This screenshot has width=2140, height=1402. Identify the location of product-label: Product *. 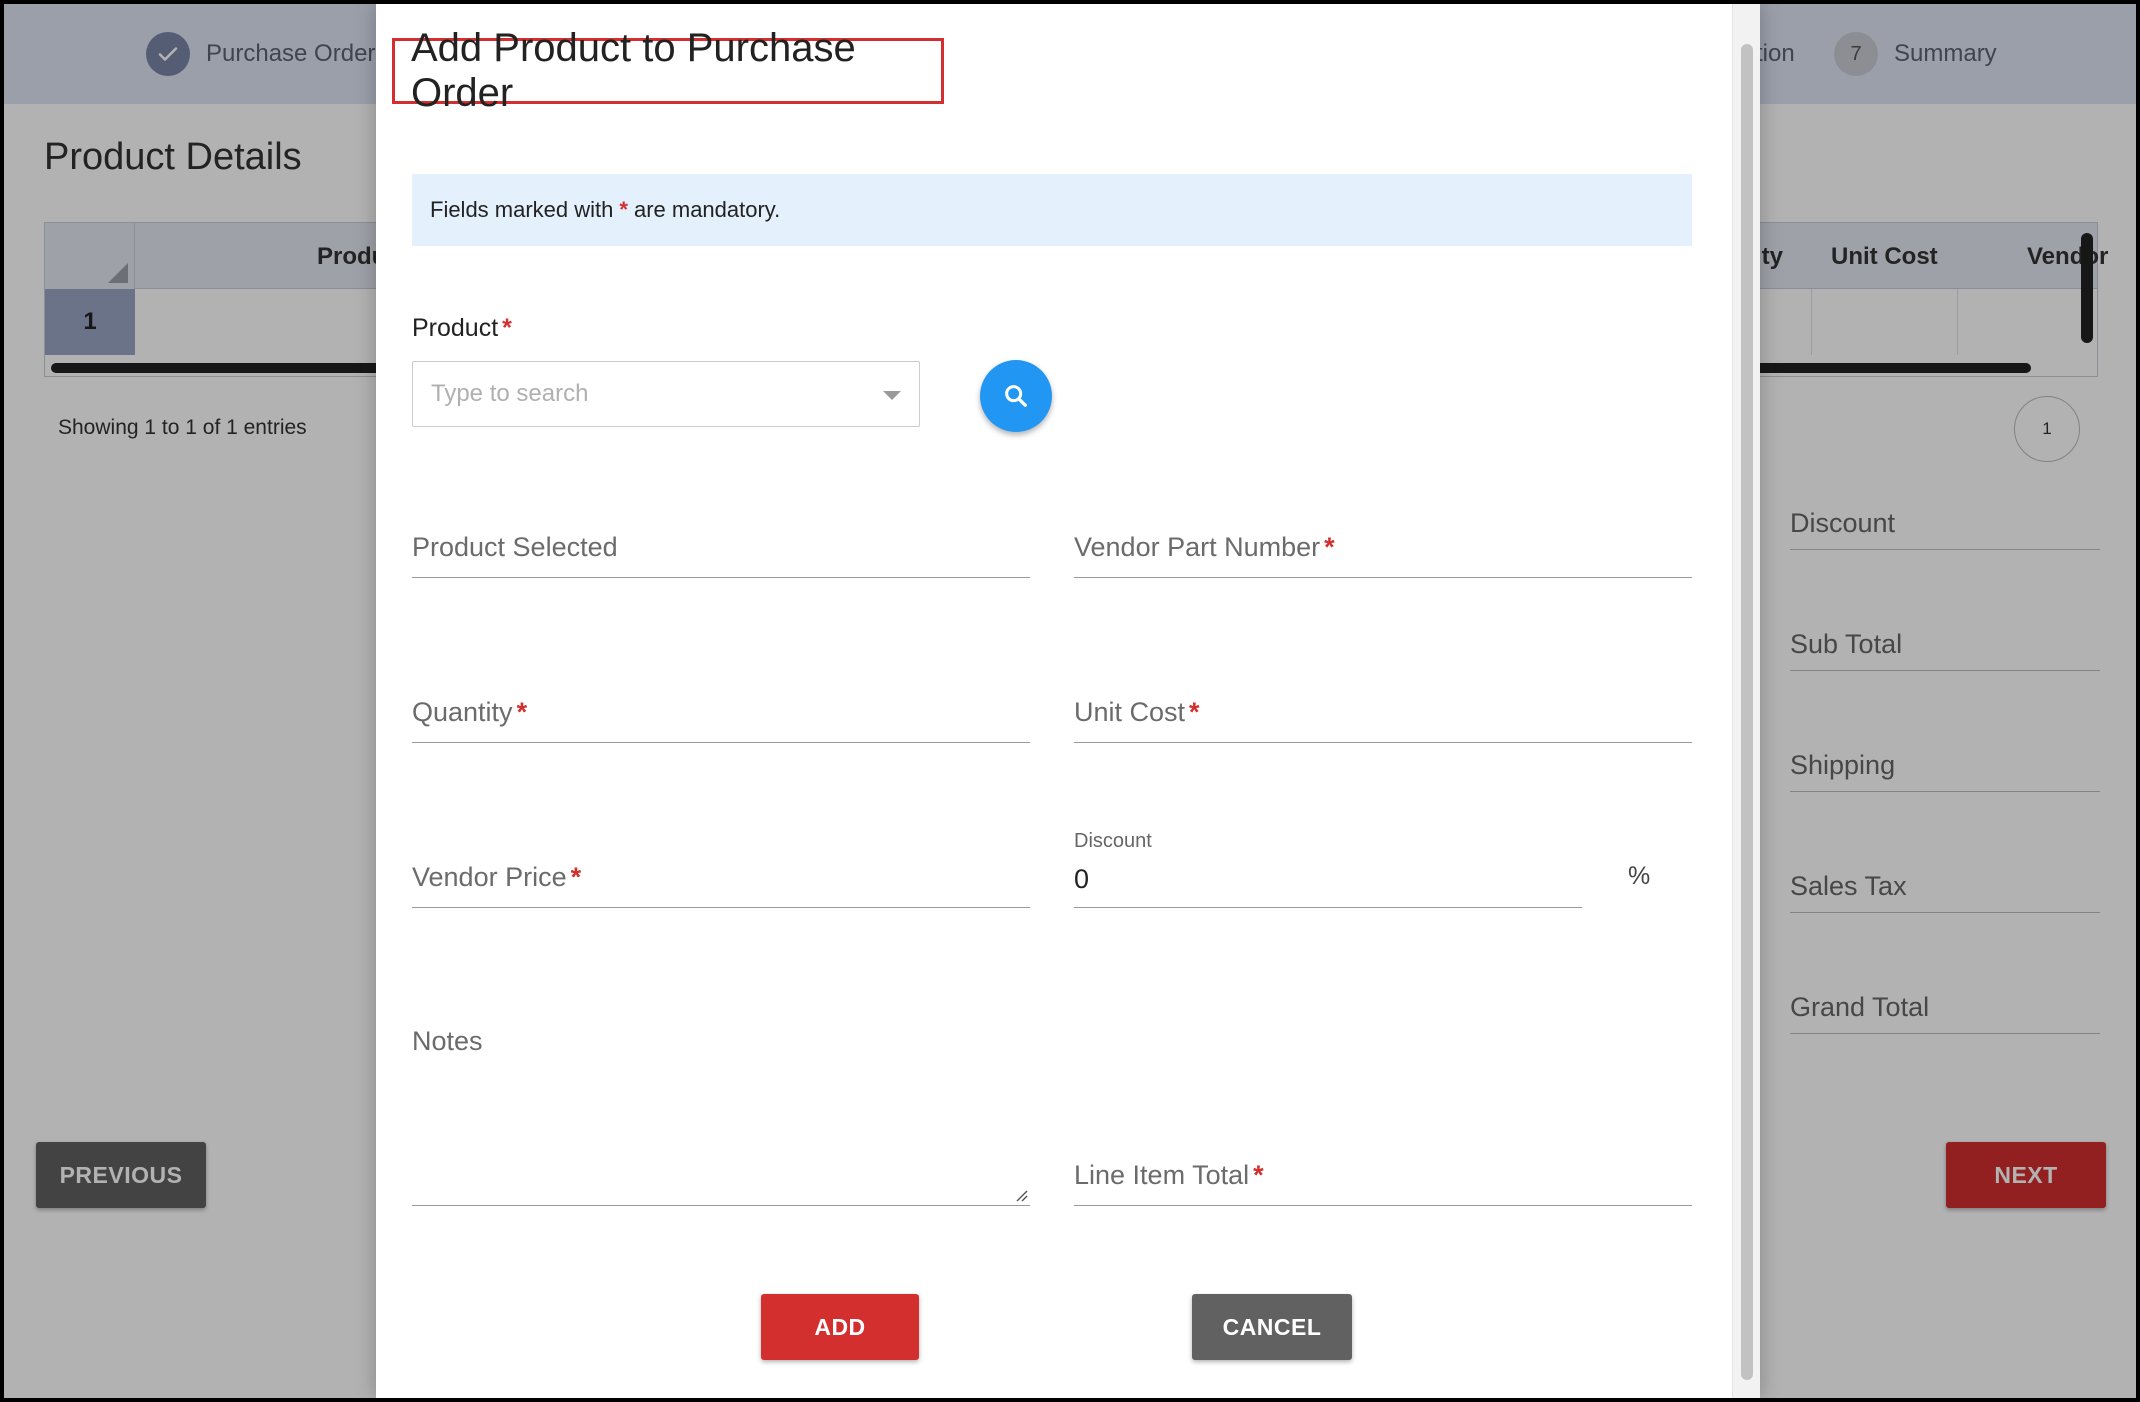
(462, 328).